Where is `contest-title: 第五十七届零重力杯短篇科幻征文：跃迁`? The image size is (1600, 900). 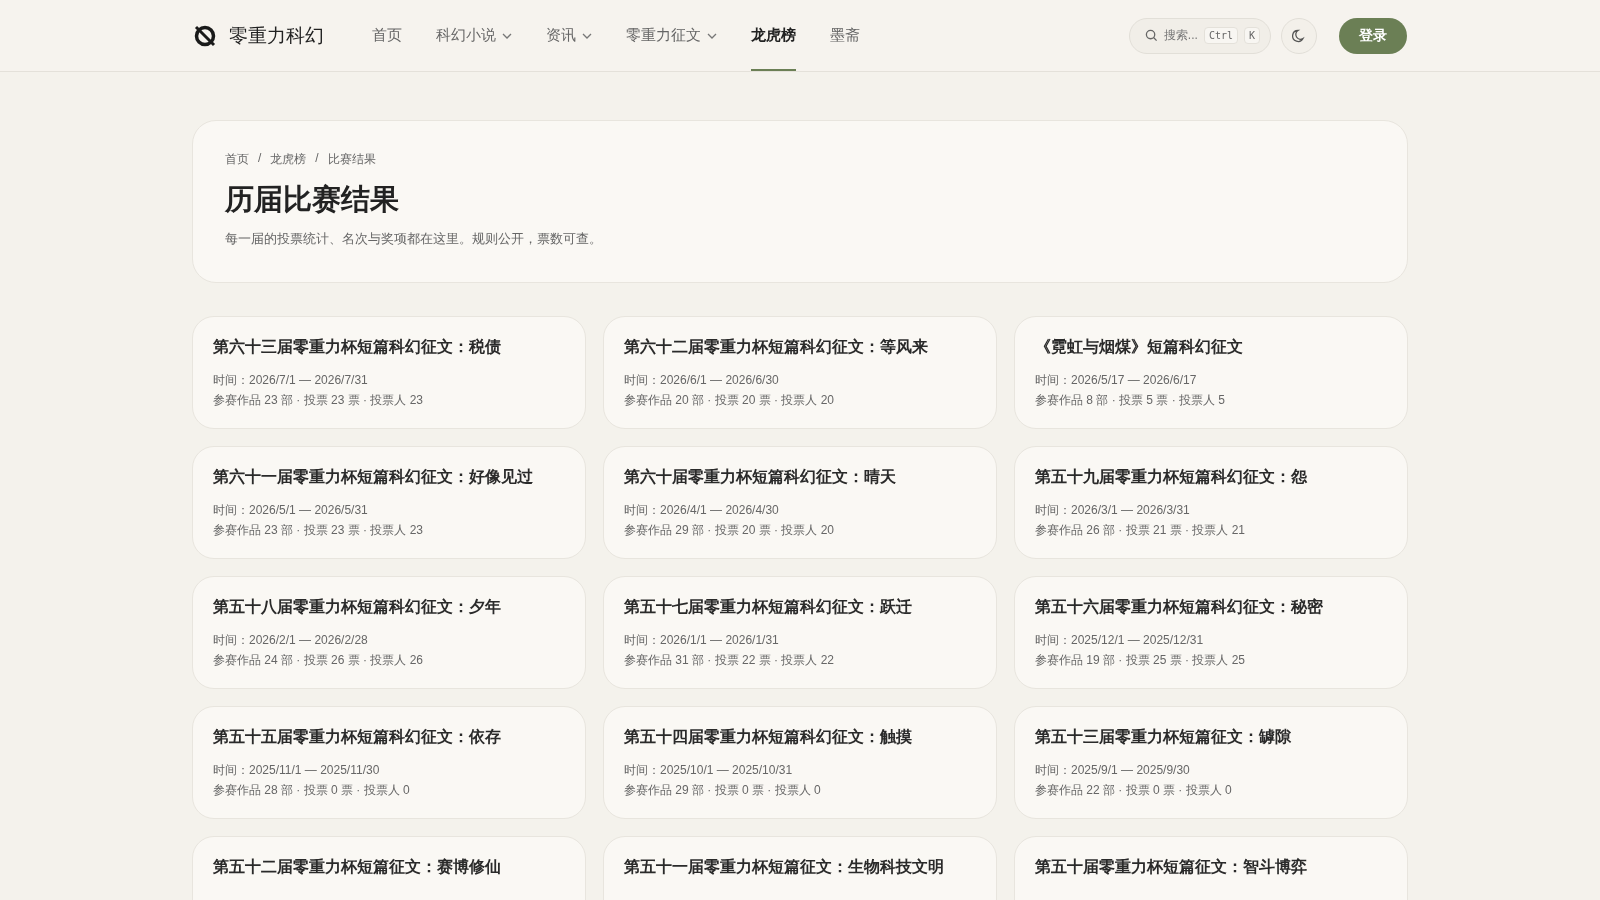
contest-title: 第五十七届零重力杯短篇科幻征文：跃迁 is located at coordinates (768, 607).